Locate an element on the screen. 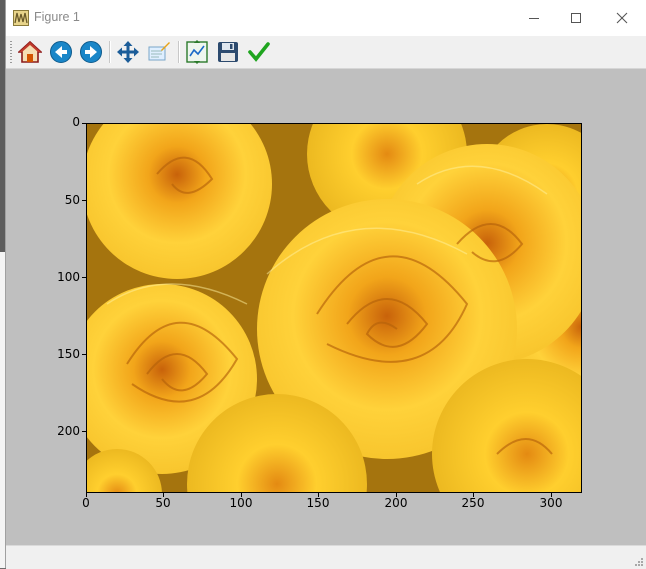 The width and height of the screenshot is (646, 569). maximize-icon is located at coordinates (576, 18).